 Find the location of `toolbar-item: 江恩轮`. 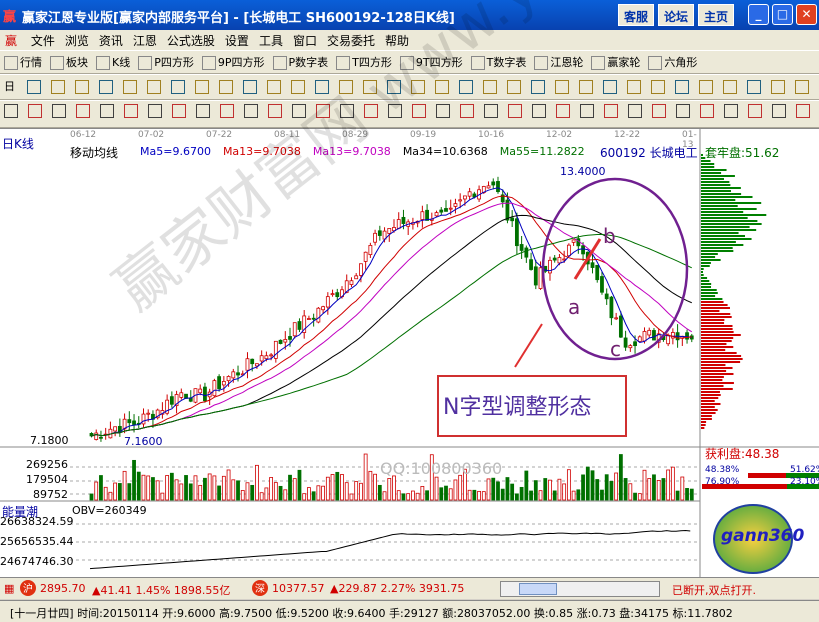

toolbar-item: 江恩轮 is located at coordinates (558, 62).